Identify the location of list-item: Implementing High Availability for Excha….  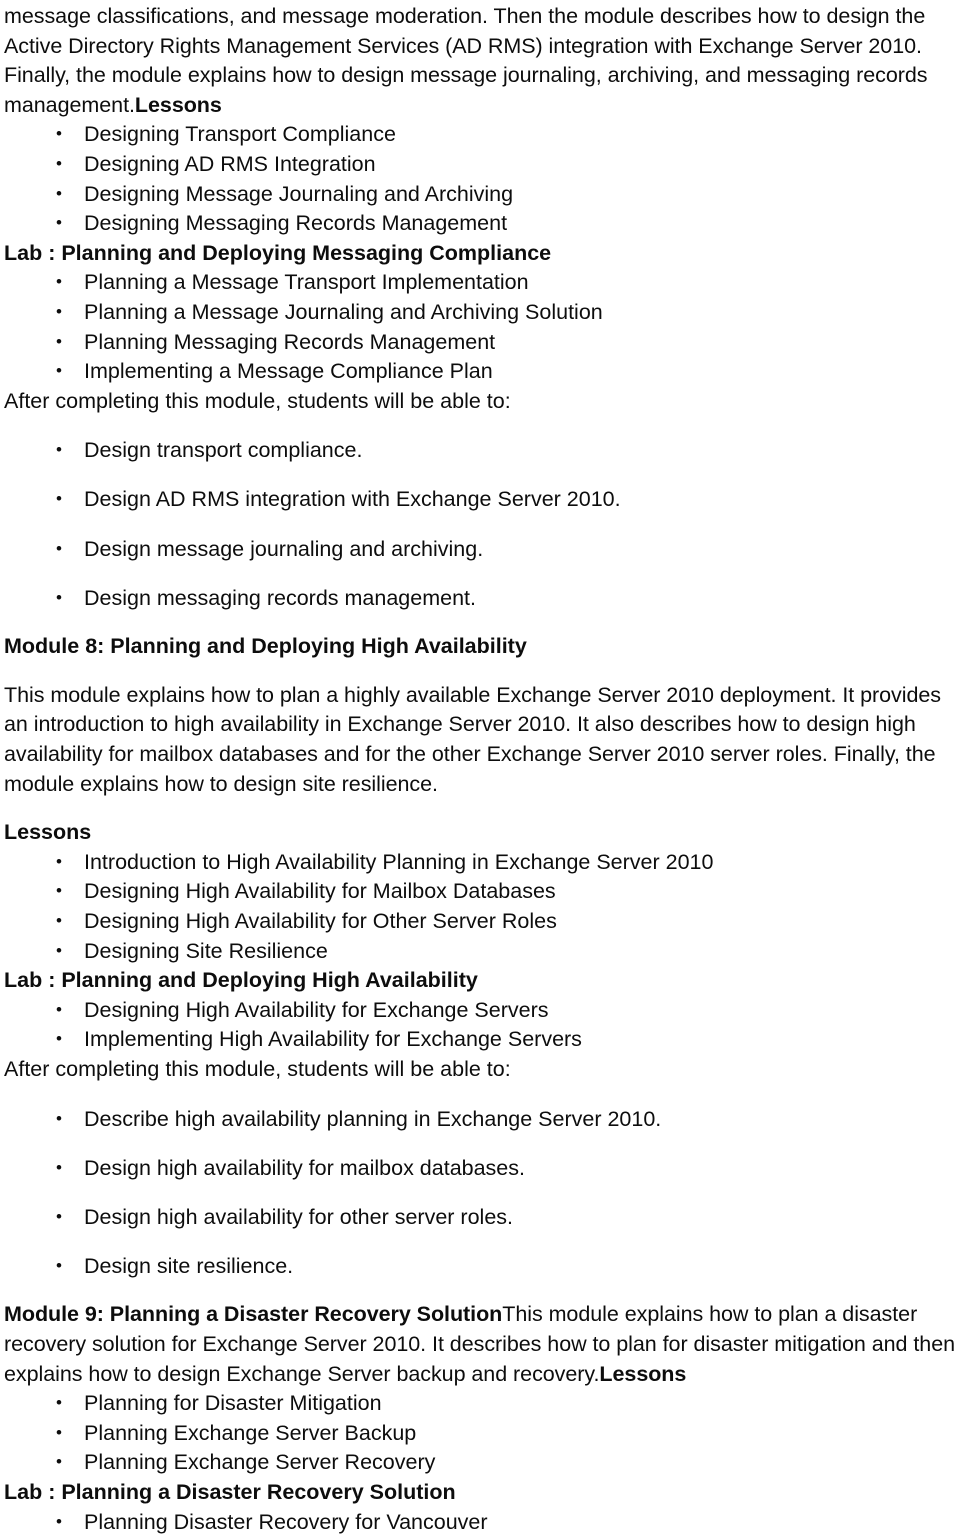
(480, 1039).